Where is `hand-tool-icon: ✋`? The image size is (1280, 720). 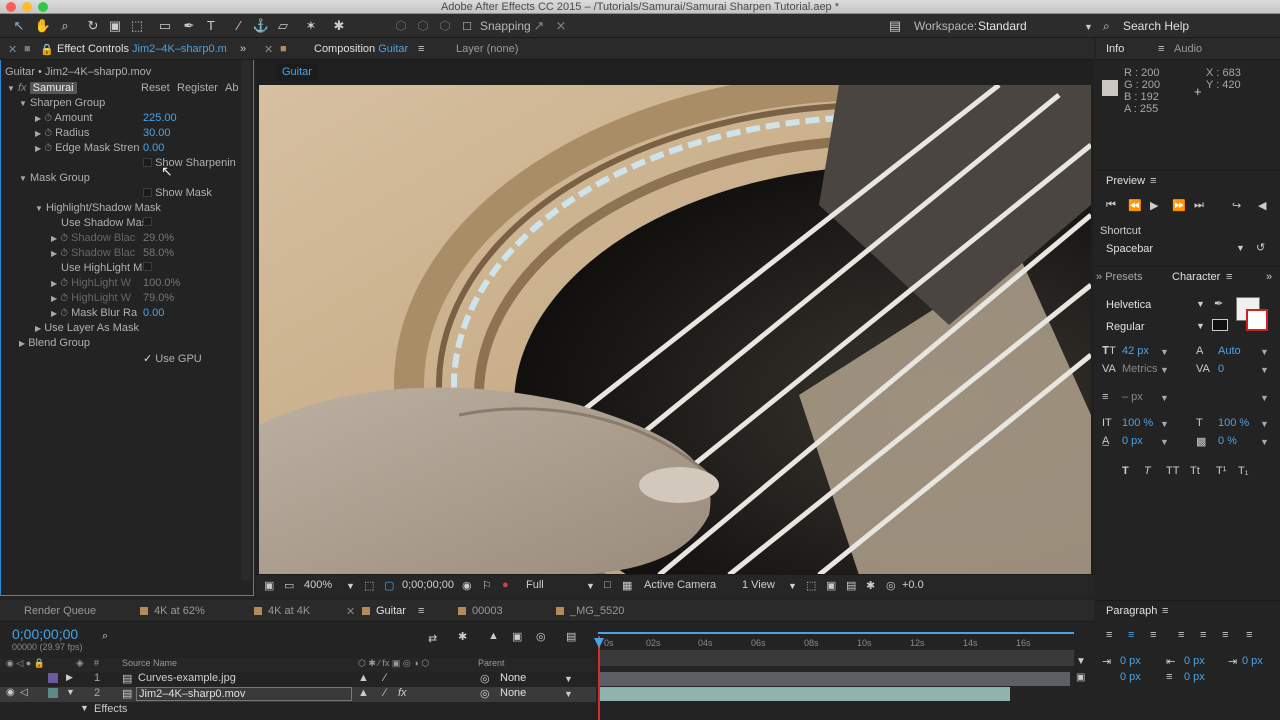 hand-tool-icon: ✋ is located at coordinates (43, 26).